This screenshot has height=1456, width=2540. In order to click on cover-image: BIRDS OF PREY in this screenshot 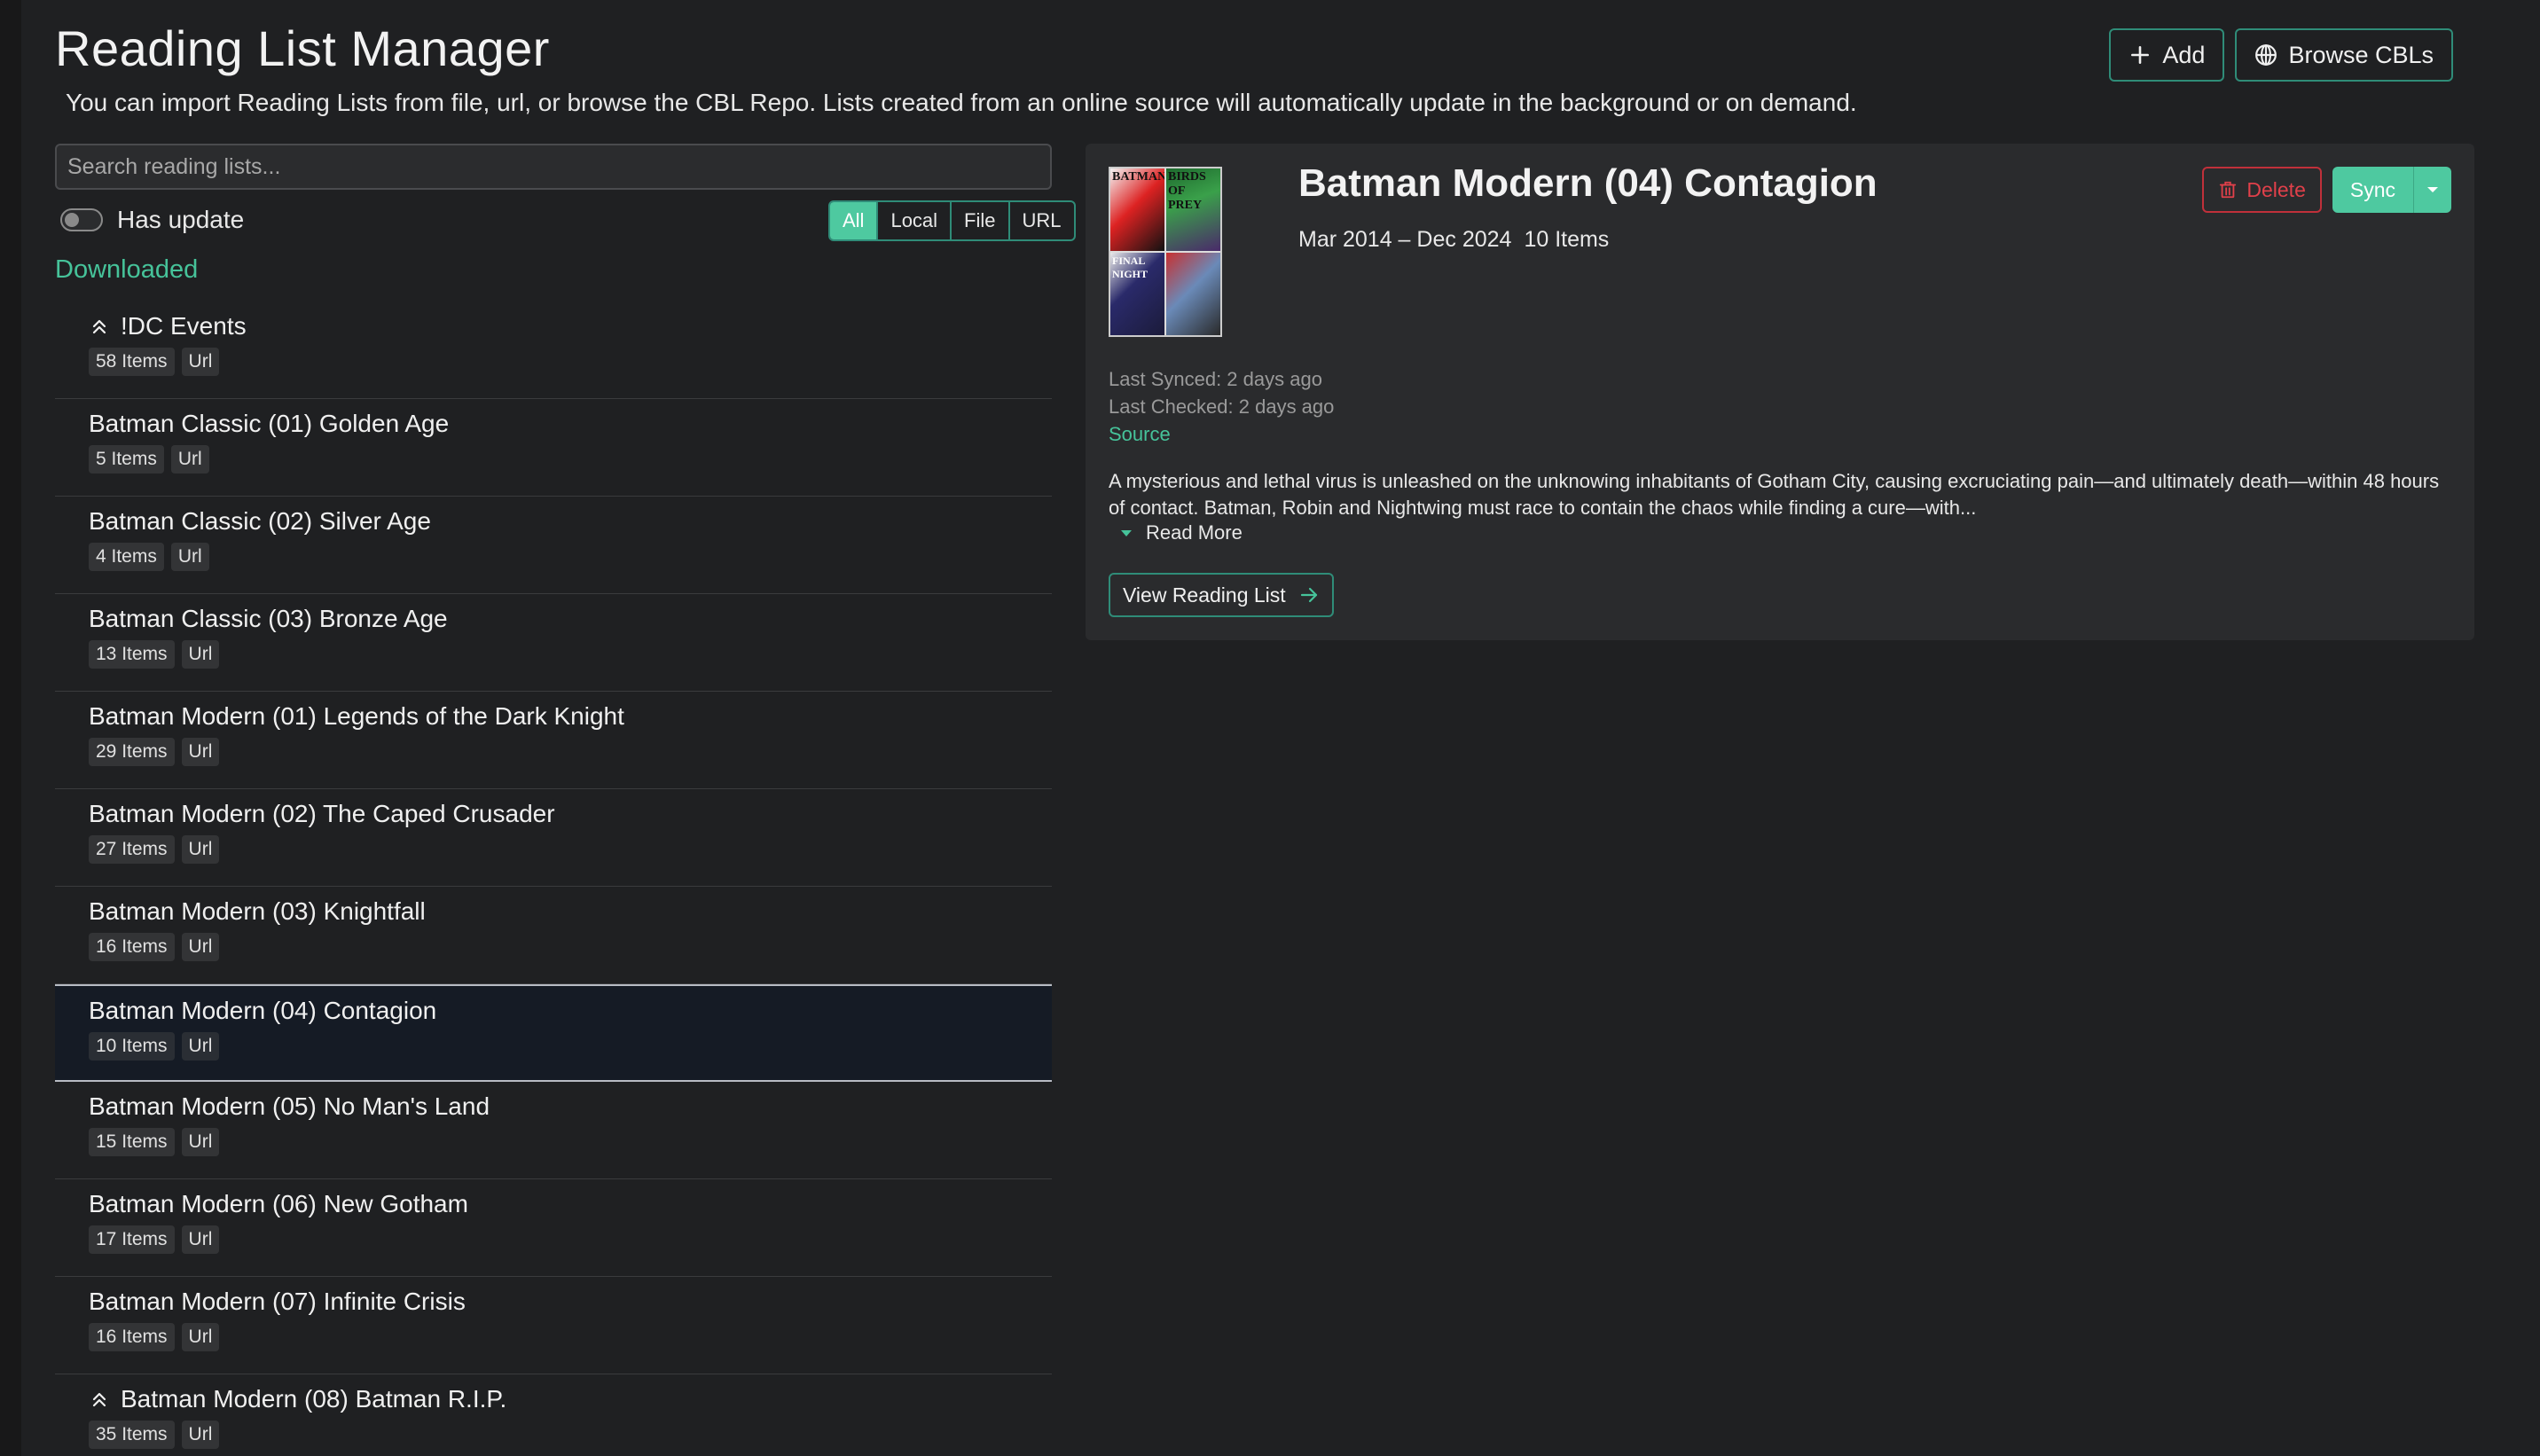, I will do `click(1193, 209)`.